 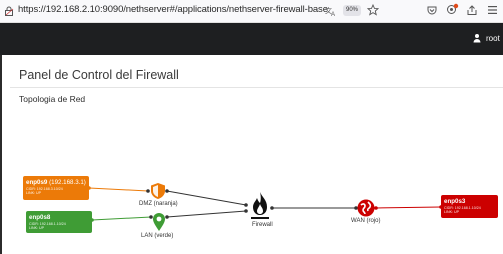 I want to click on firewall-label: Firewall, so click(x=262, y=225).